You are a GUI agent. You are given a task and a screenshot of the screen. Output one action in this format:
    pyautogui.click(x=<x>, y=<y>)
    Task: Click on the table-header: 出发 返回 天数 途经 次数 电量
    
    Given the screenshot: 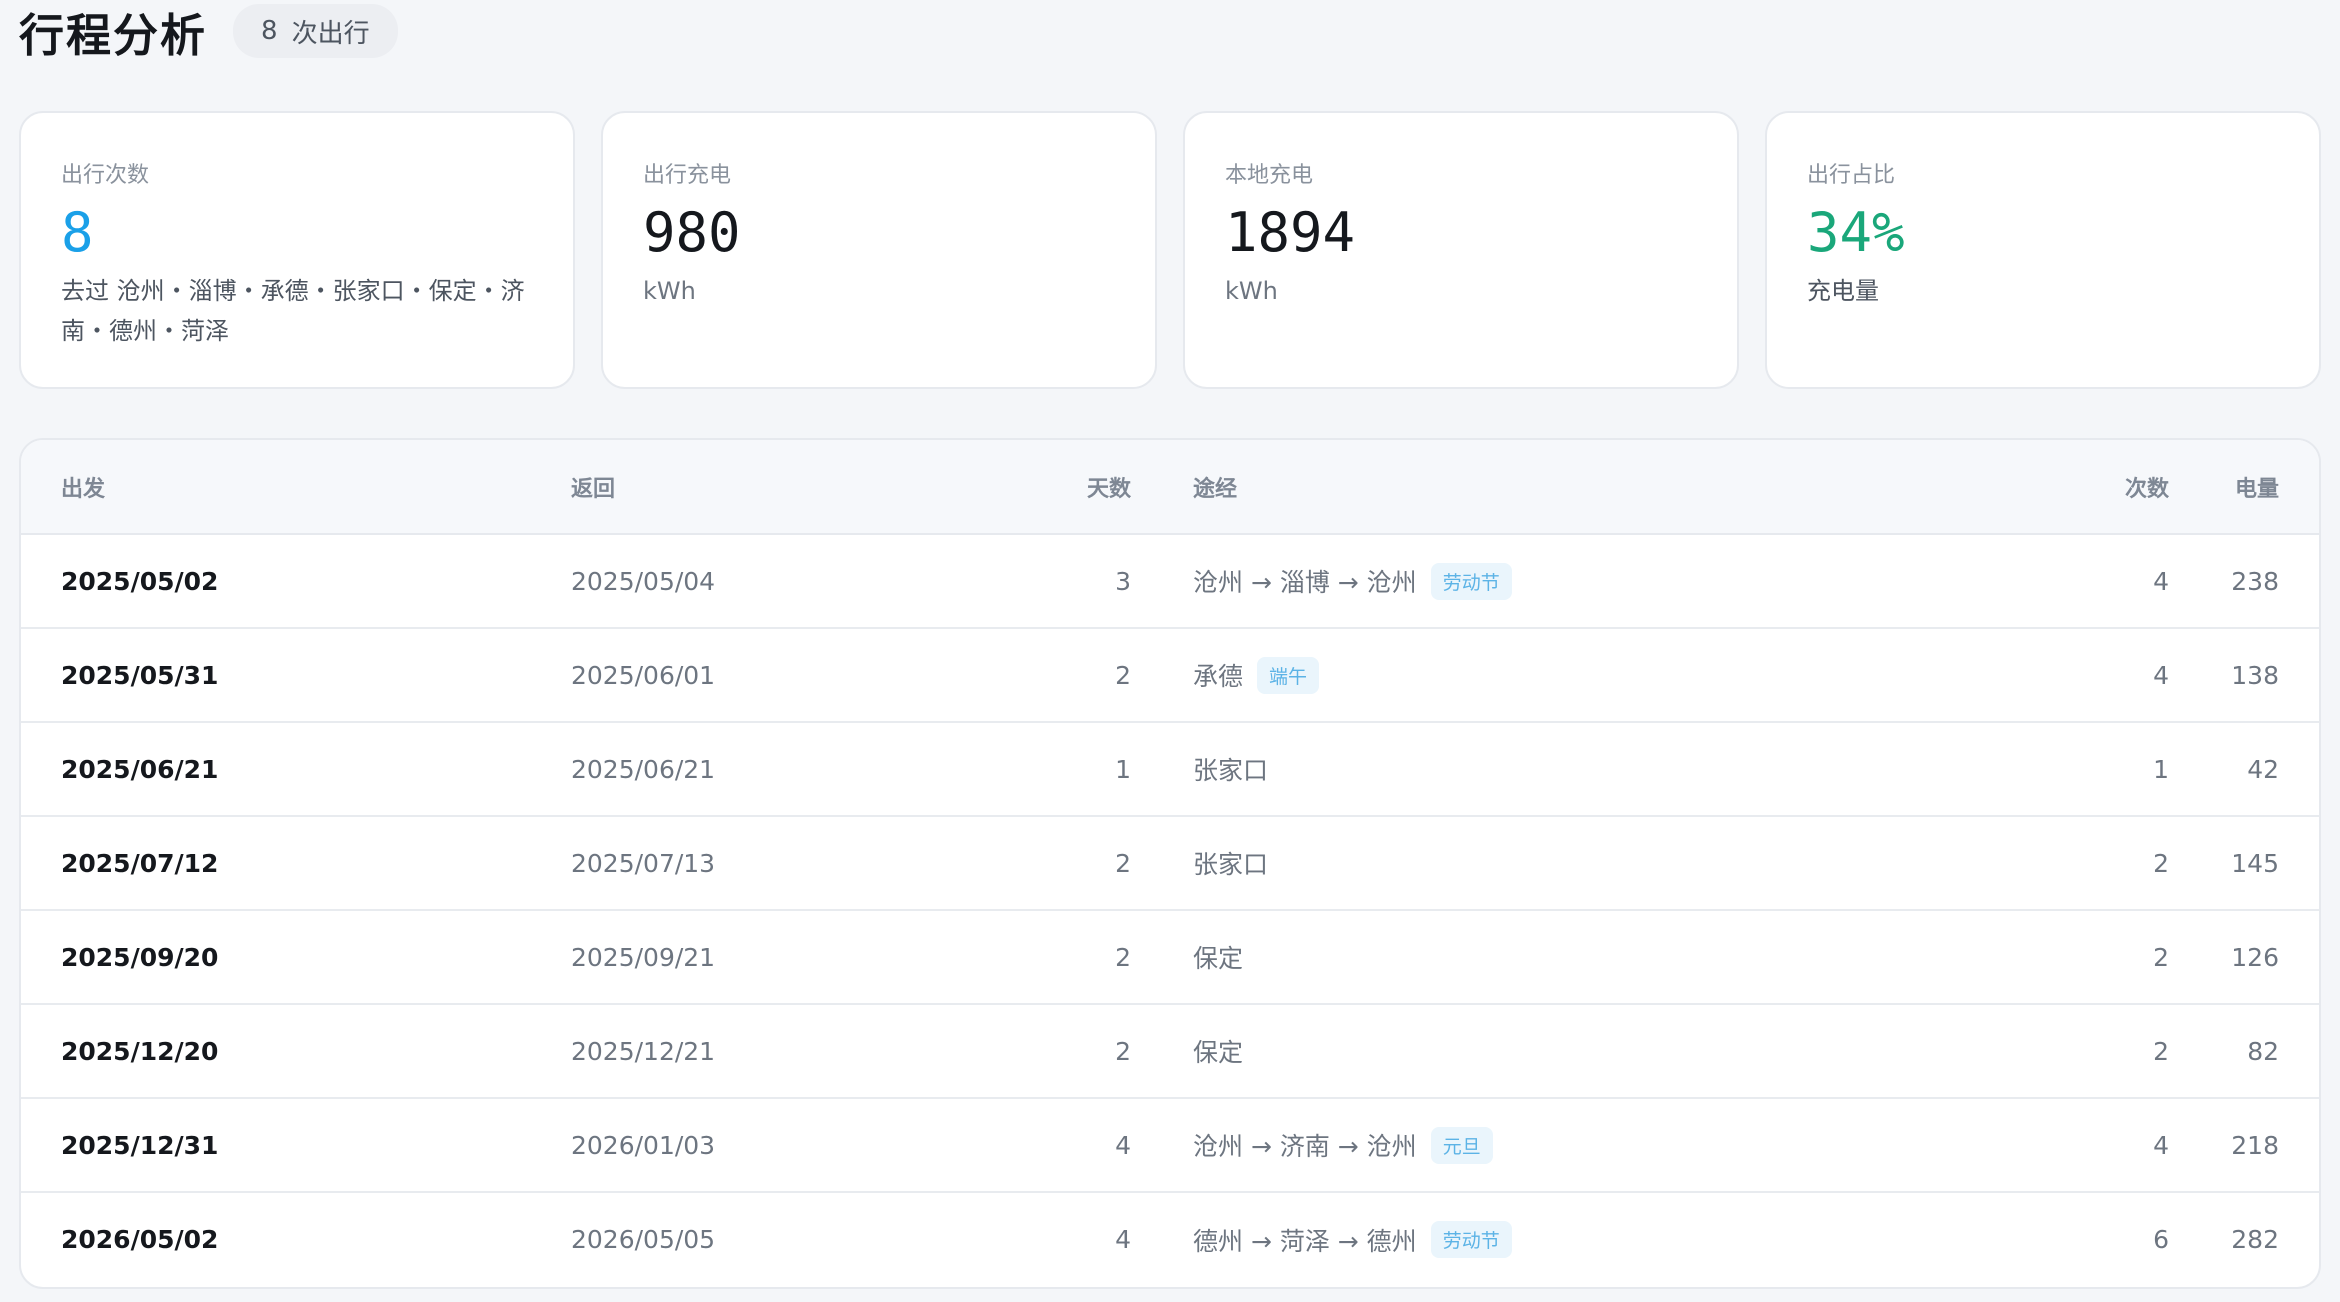 What is the action you would take?
    pyautogui.click(x=1170, y=487)
    